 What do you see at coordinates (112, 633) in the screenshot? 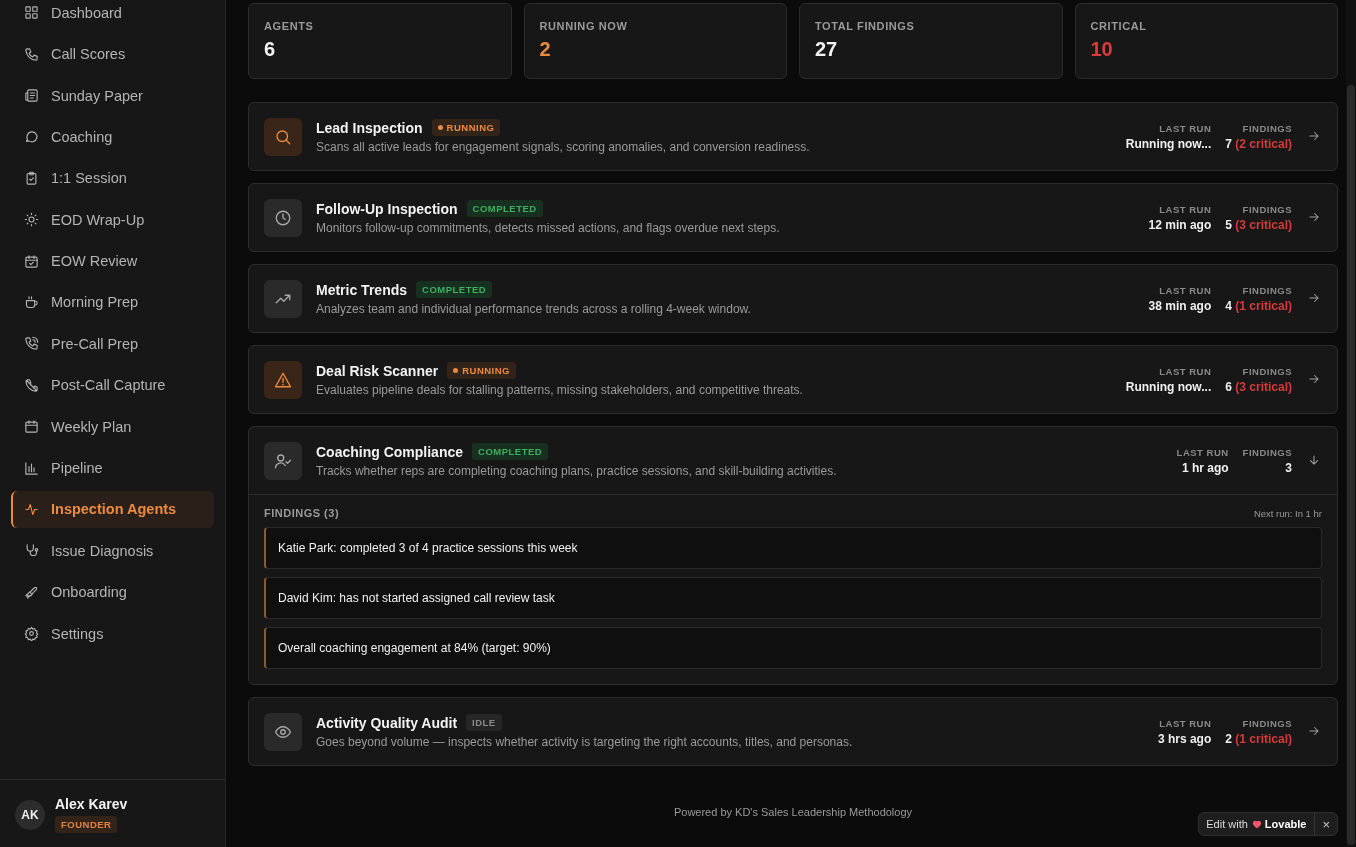
I see `nav-item: Settings` at bounding box center [112, 633].